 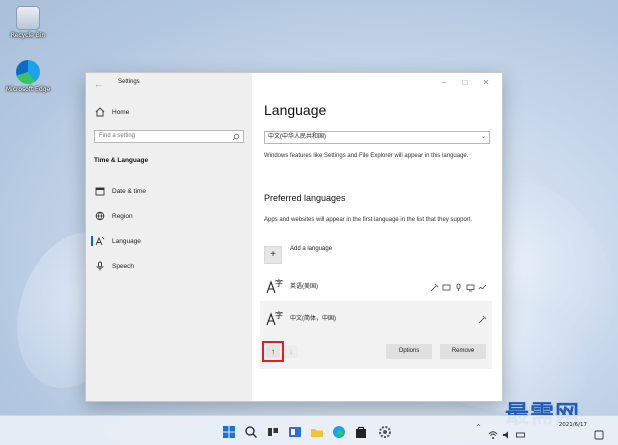 I want to click on highlight-box, so click(x=273, y=351).